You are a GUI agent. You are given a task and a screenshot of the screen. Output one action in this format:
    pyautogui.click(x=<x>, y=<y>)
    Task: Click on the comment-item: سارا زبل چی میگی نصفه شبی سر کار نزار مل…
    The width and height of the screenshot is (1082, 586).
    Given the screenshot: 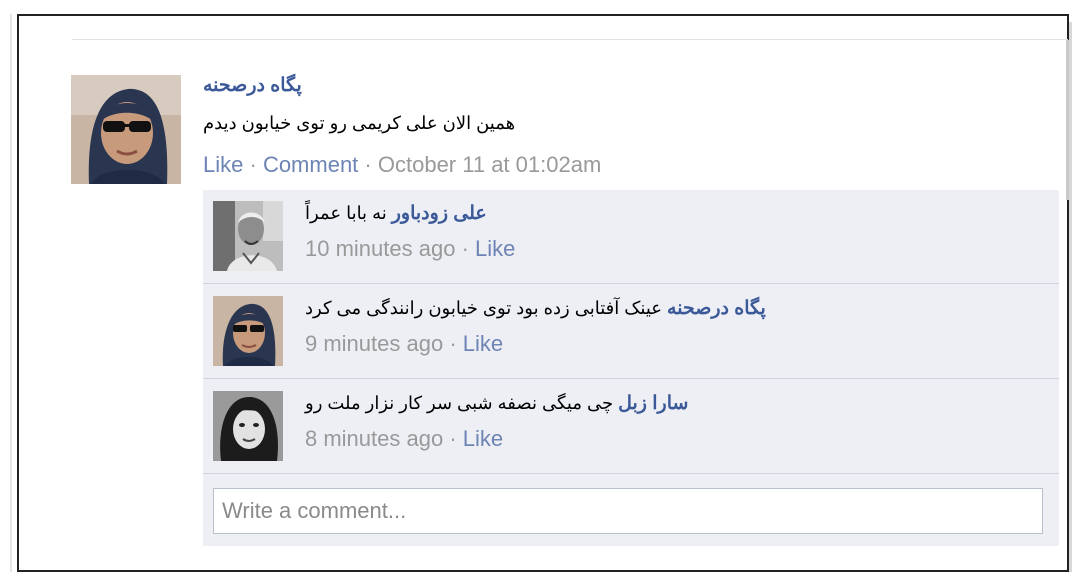 What is the action you would take?
    pyautogui.click(x=631, y=427)
    